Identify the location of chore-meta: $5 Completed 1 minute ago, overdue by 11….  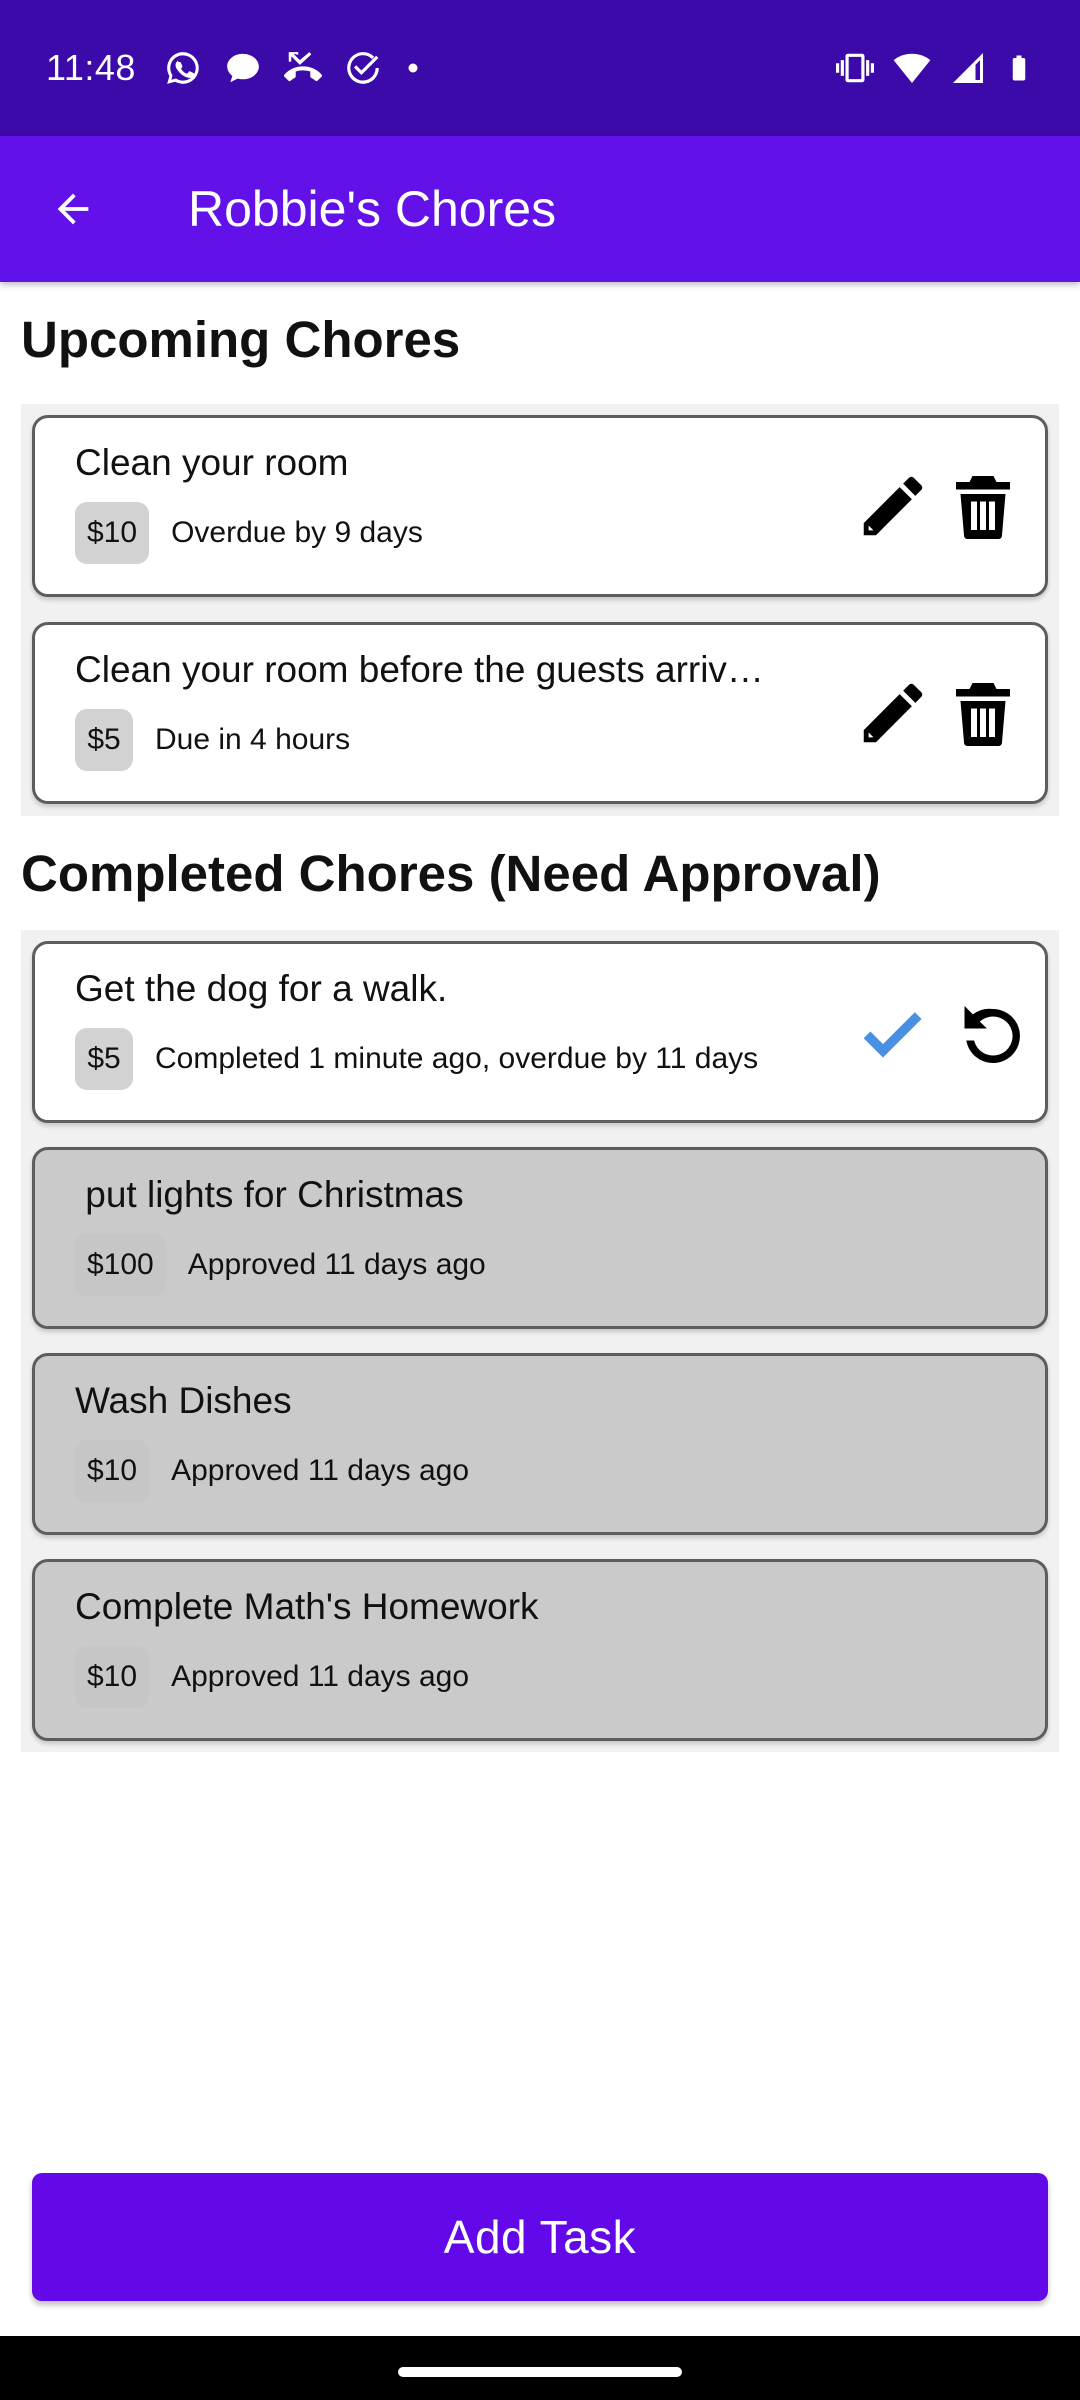
(416, 1059).